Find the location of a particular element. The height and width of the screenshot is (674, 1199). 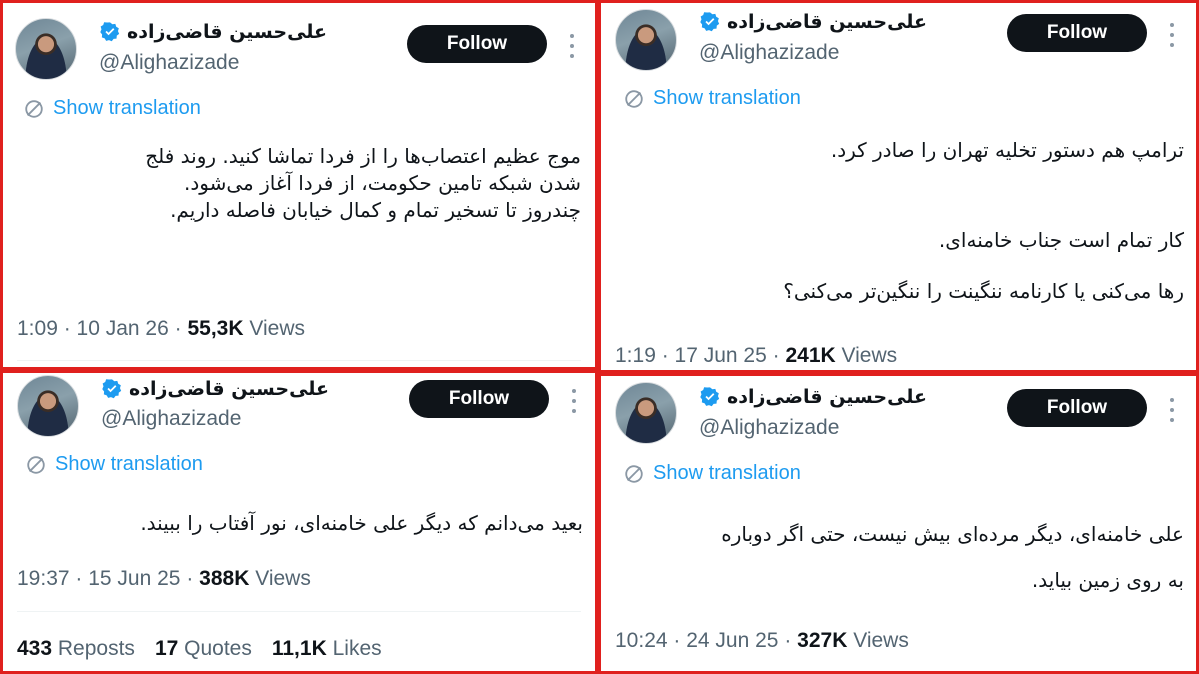

tweet-date: 17 Jun 25 is located at coordinates (721, 355).